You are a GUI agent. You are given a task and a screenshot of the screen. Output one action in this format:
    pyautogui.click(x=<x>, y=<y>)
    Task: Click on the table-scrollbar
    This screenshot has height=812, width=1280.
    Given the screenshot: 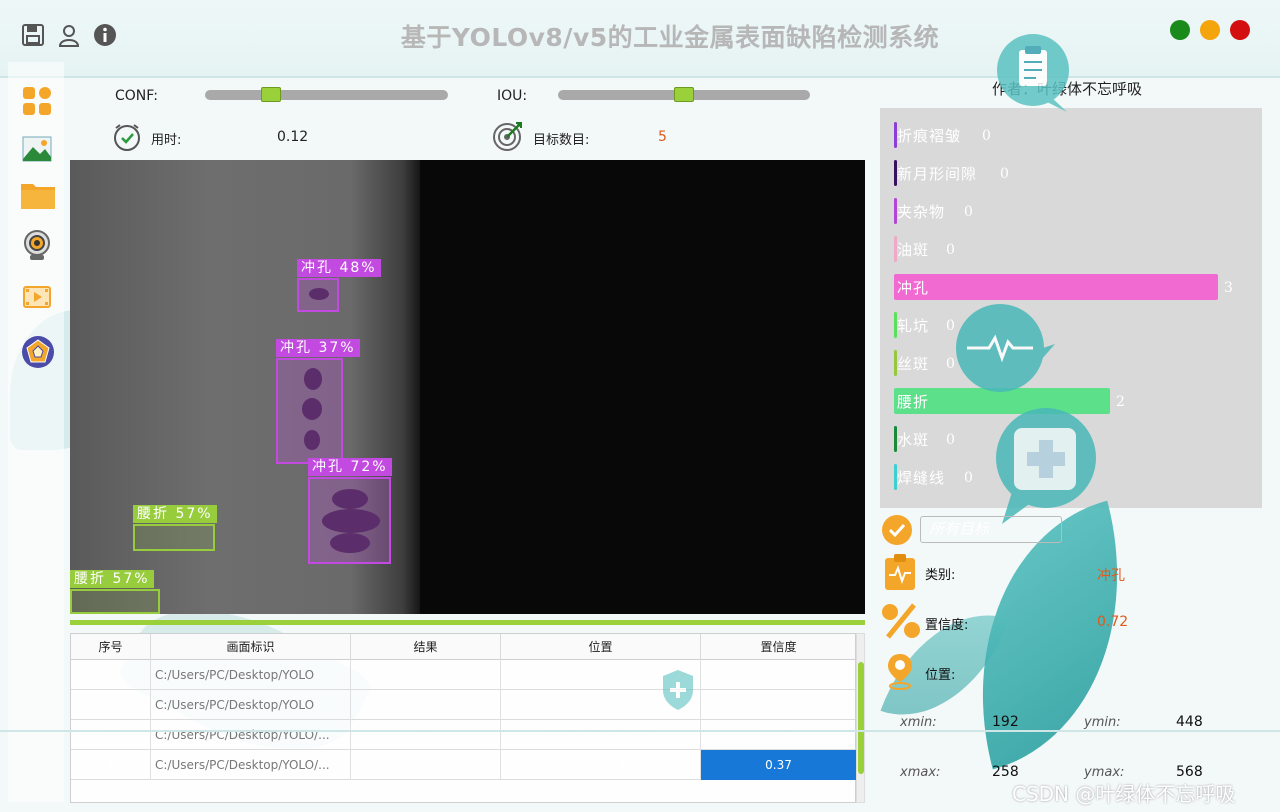 What is the action you would take?
    pyautogui.click(x=860, y=718)
    